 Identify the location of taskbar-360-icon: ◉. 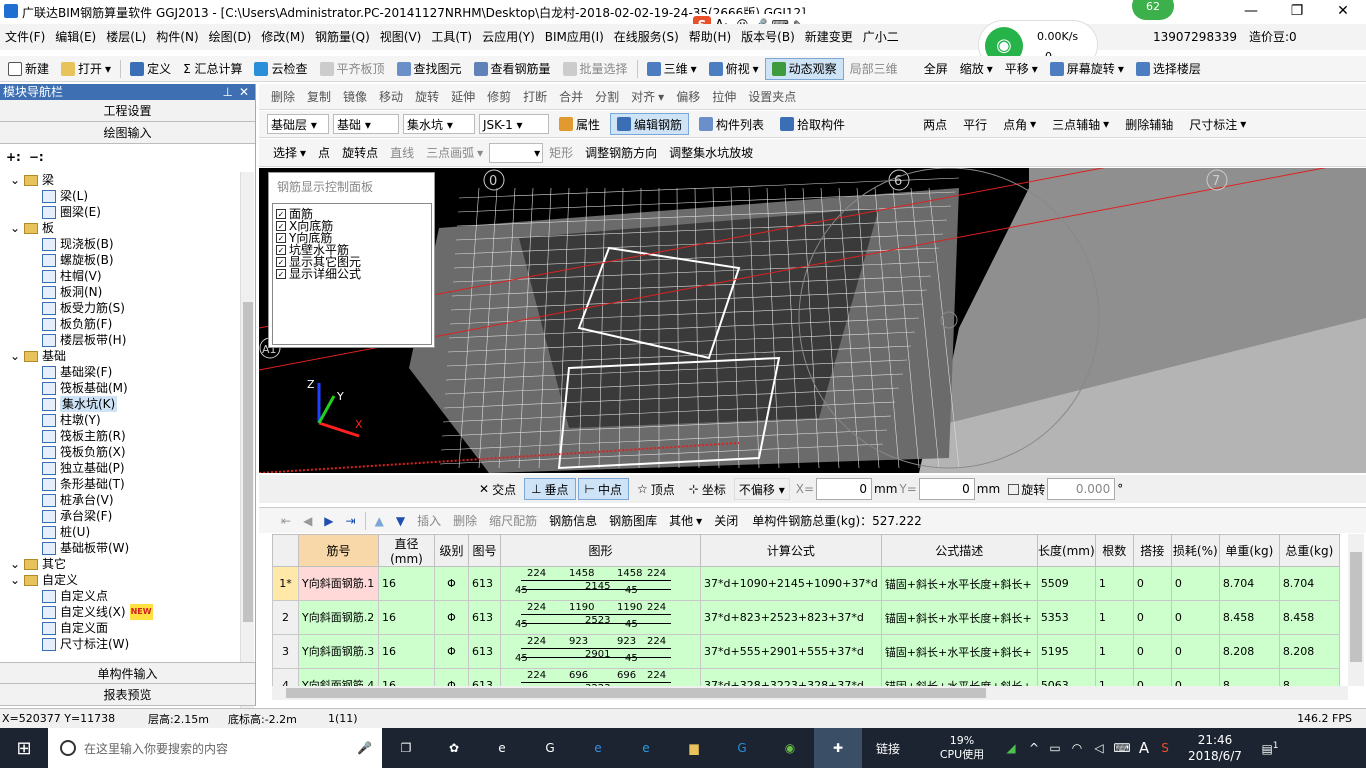
(790, 748).